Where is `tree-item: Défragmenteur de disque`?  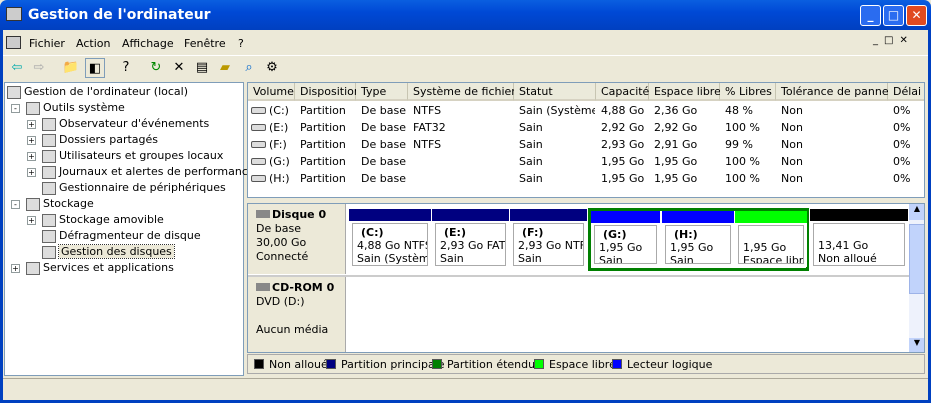 tree-item: Défragmenteur de disque is located at coordinates (121, 236).